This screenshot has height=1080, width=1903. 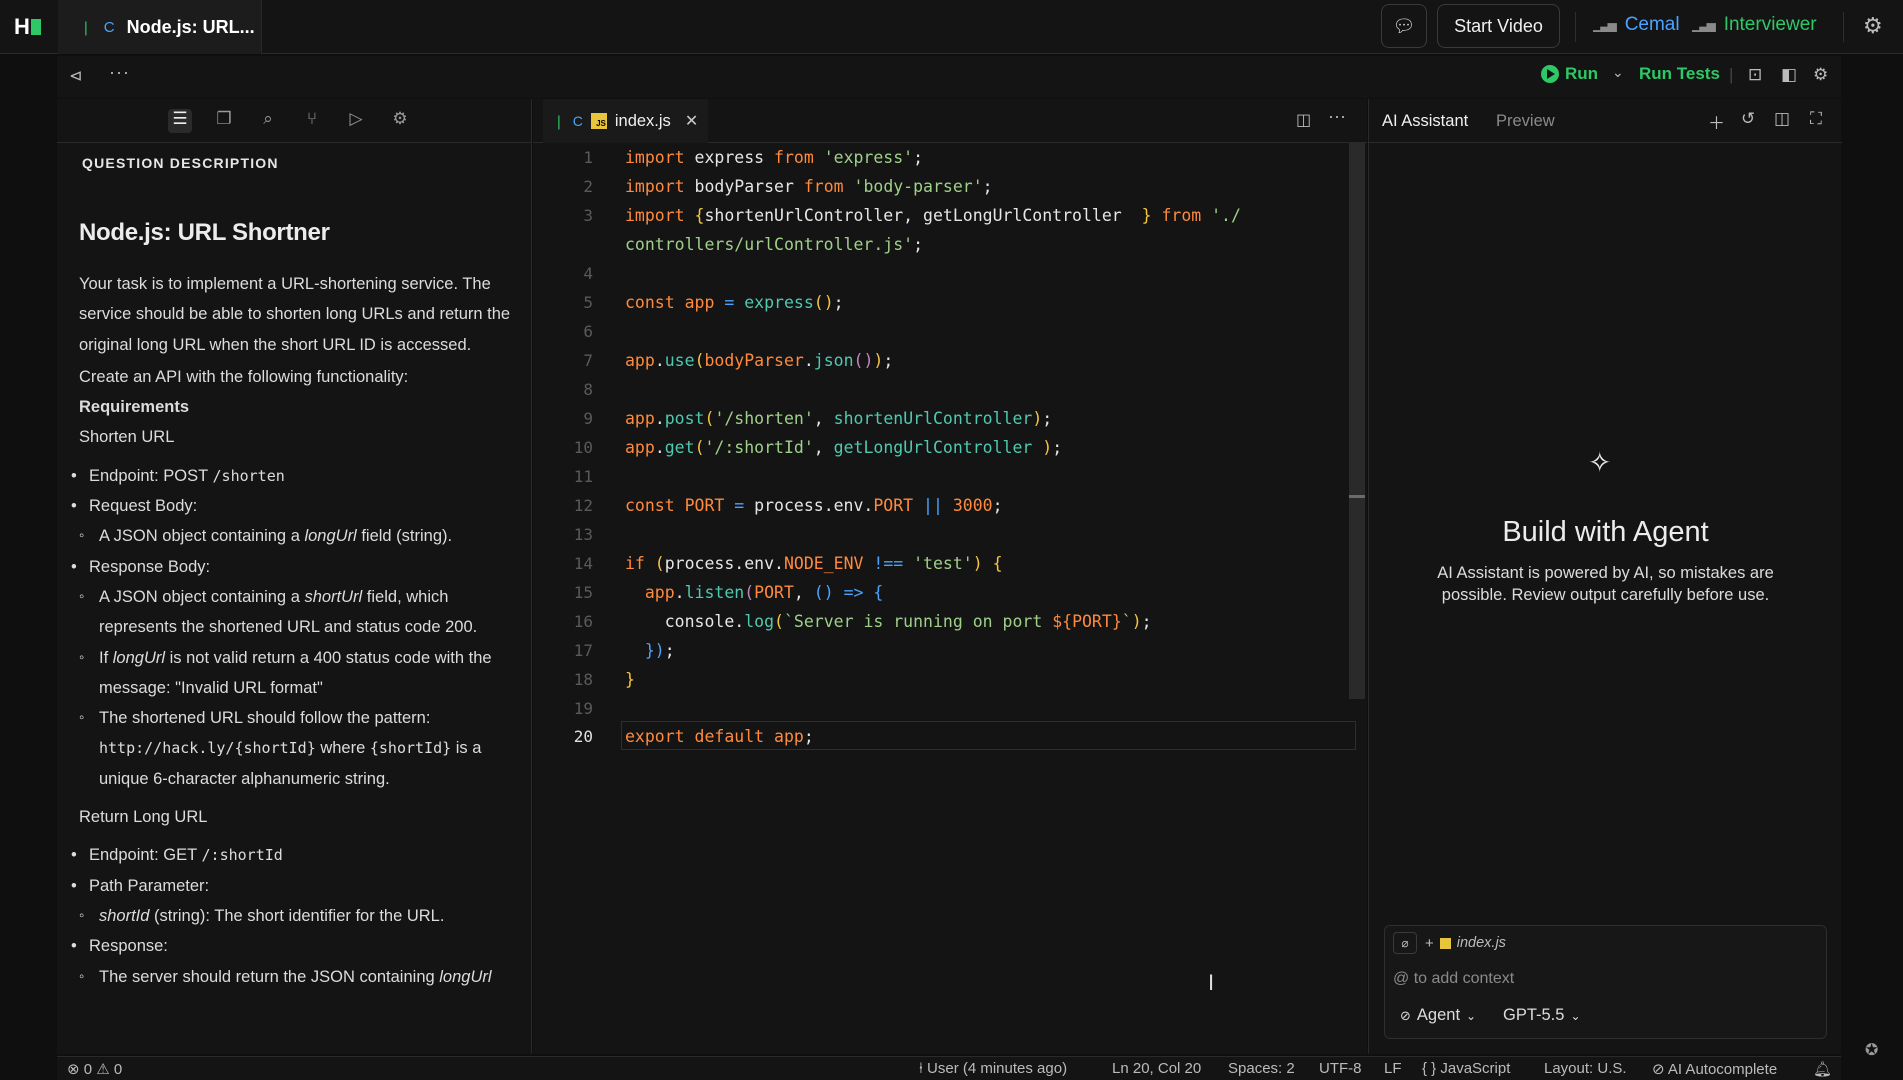 I want to click on close-icon: ✕, so click(x=691, y=121).